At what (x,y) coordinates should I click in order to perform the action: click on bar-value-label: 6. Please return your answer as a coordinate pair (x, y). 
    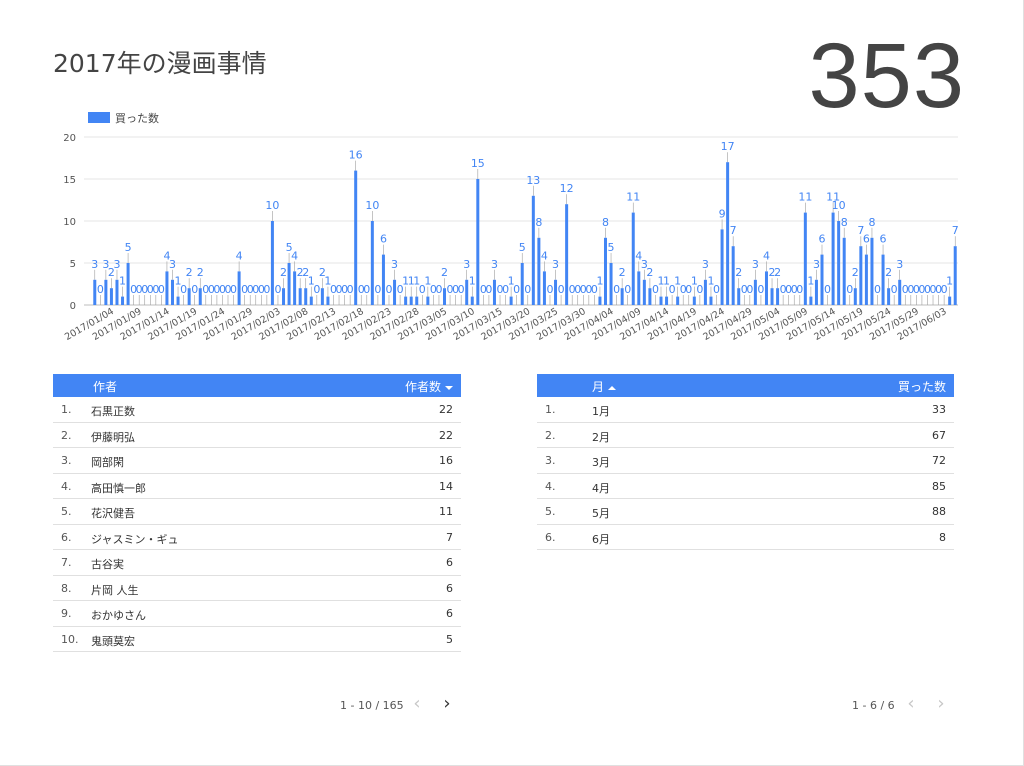
    Looking at the image, I should click on (866, 239).